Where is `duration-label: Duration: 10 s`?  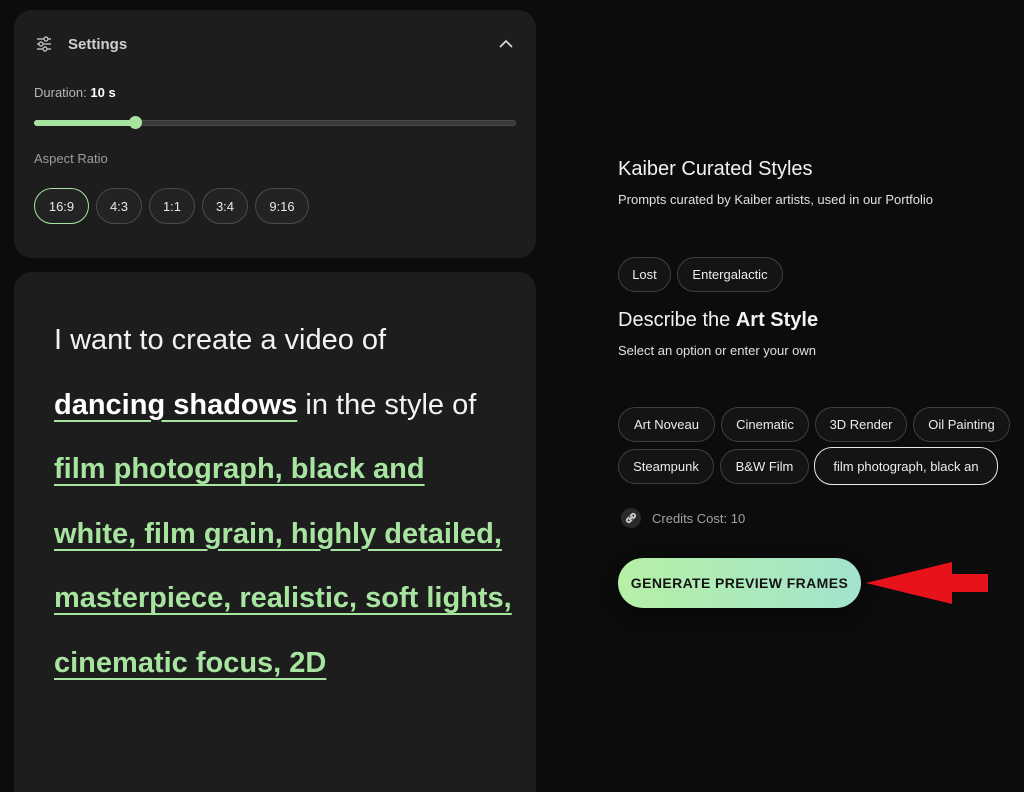
duration-label: Duration: 10 s is located at coordinates (75, 92).